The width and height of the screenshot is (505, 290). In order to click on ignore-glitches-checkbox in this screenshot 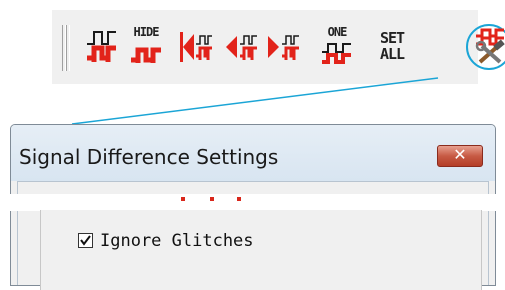, I will do `click(85, 240)`.